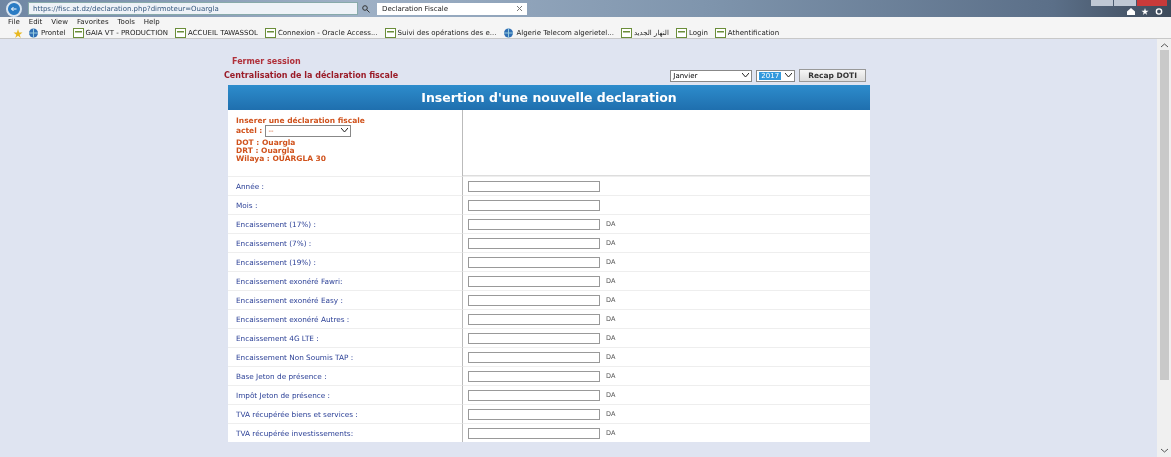  I want to click on form-title: Insertion d'une nouvelle declaration, so click(549, 97).